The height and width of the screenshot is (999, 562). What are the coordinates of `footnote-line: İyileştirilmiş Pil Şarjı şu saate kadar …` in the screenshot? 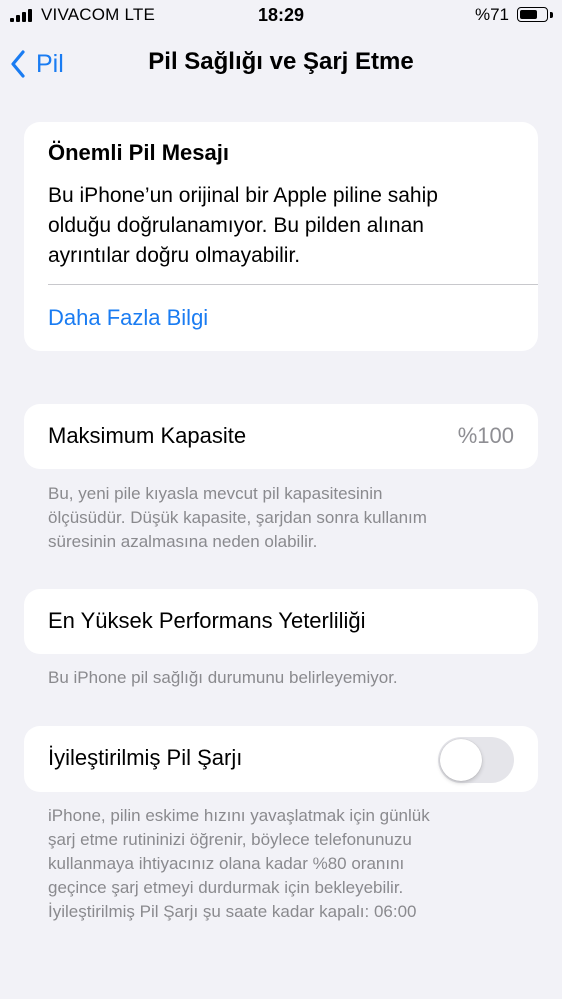 It's located at (232, 911).